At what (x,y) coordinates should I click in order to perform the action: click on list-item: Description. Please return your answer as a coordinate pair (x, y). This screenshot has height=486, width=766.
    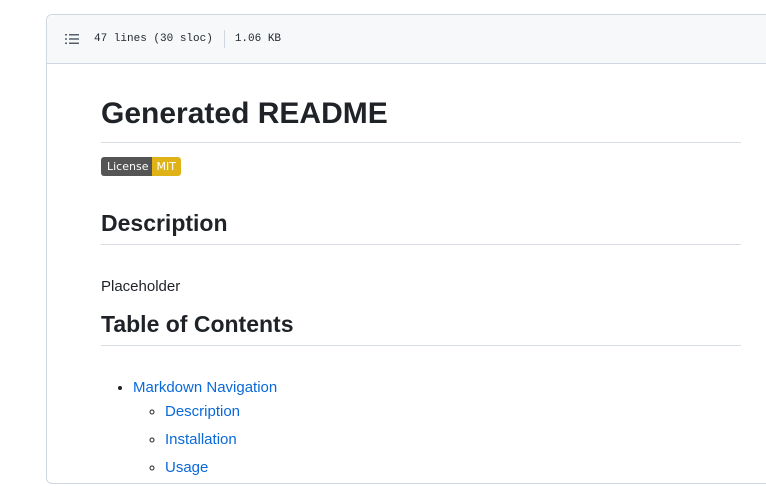
    Looking at the image, I should click on (221, 412).